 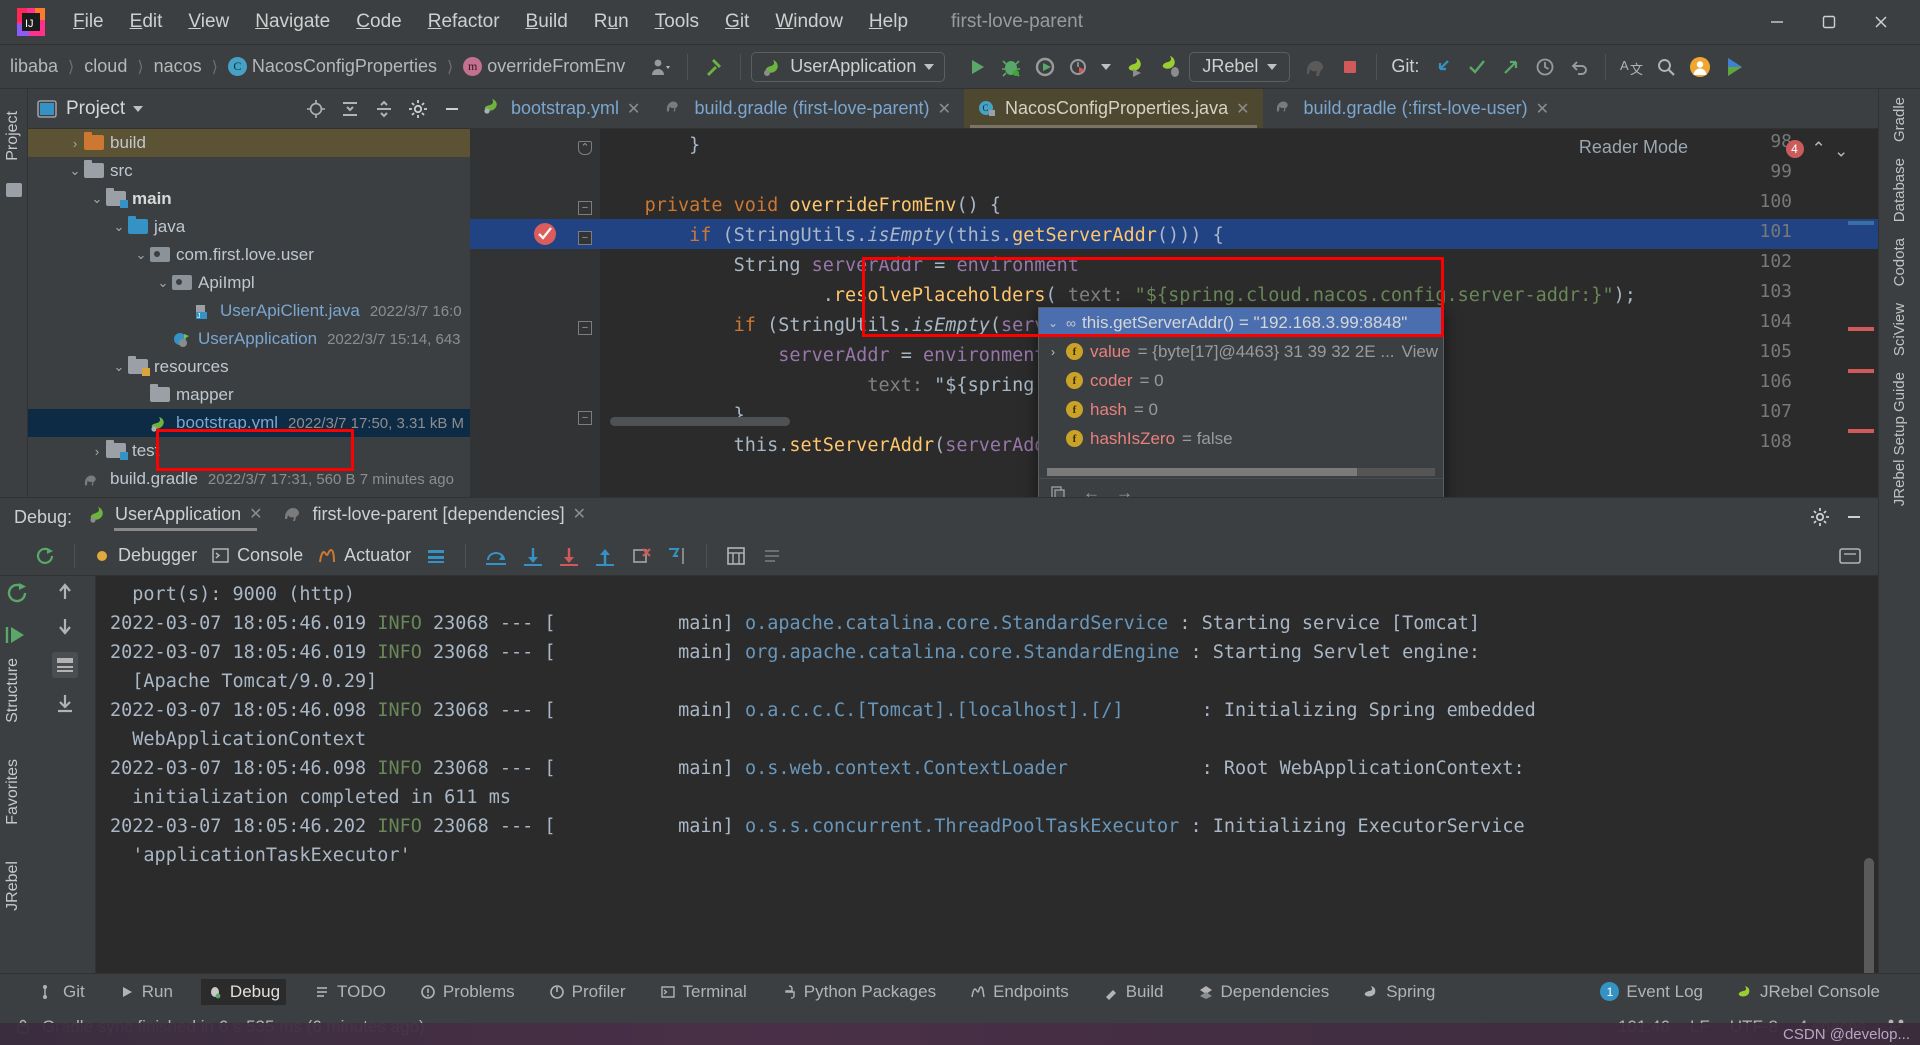 I want to click on run-with-coverage-icon, so click(x=1045, y=67).